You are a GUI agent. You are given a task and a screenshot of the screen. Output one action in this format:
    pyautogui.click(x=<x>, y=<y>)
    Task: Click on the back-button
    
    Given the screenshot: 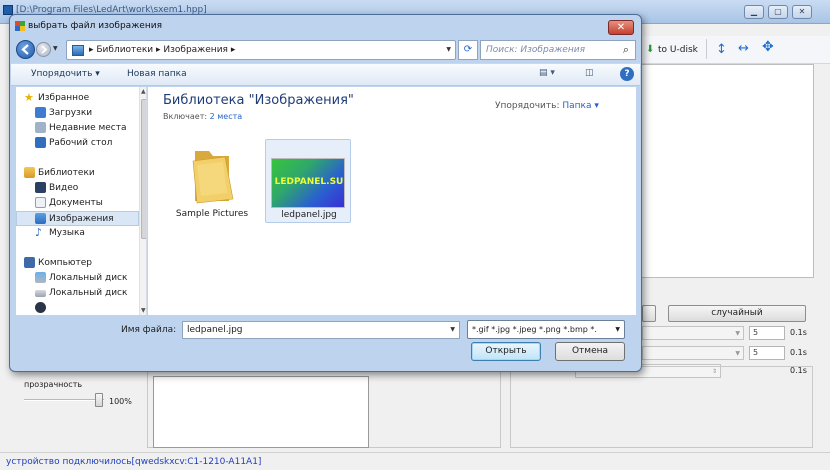 What is the action you would take?
    pyautogui.click(x=25, y=49)
    